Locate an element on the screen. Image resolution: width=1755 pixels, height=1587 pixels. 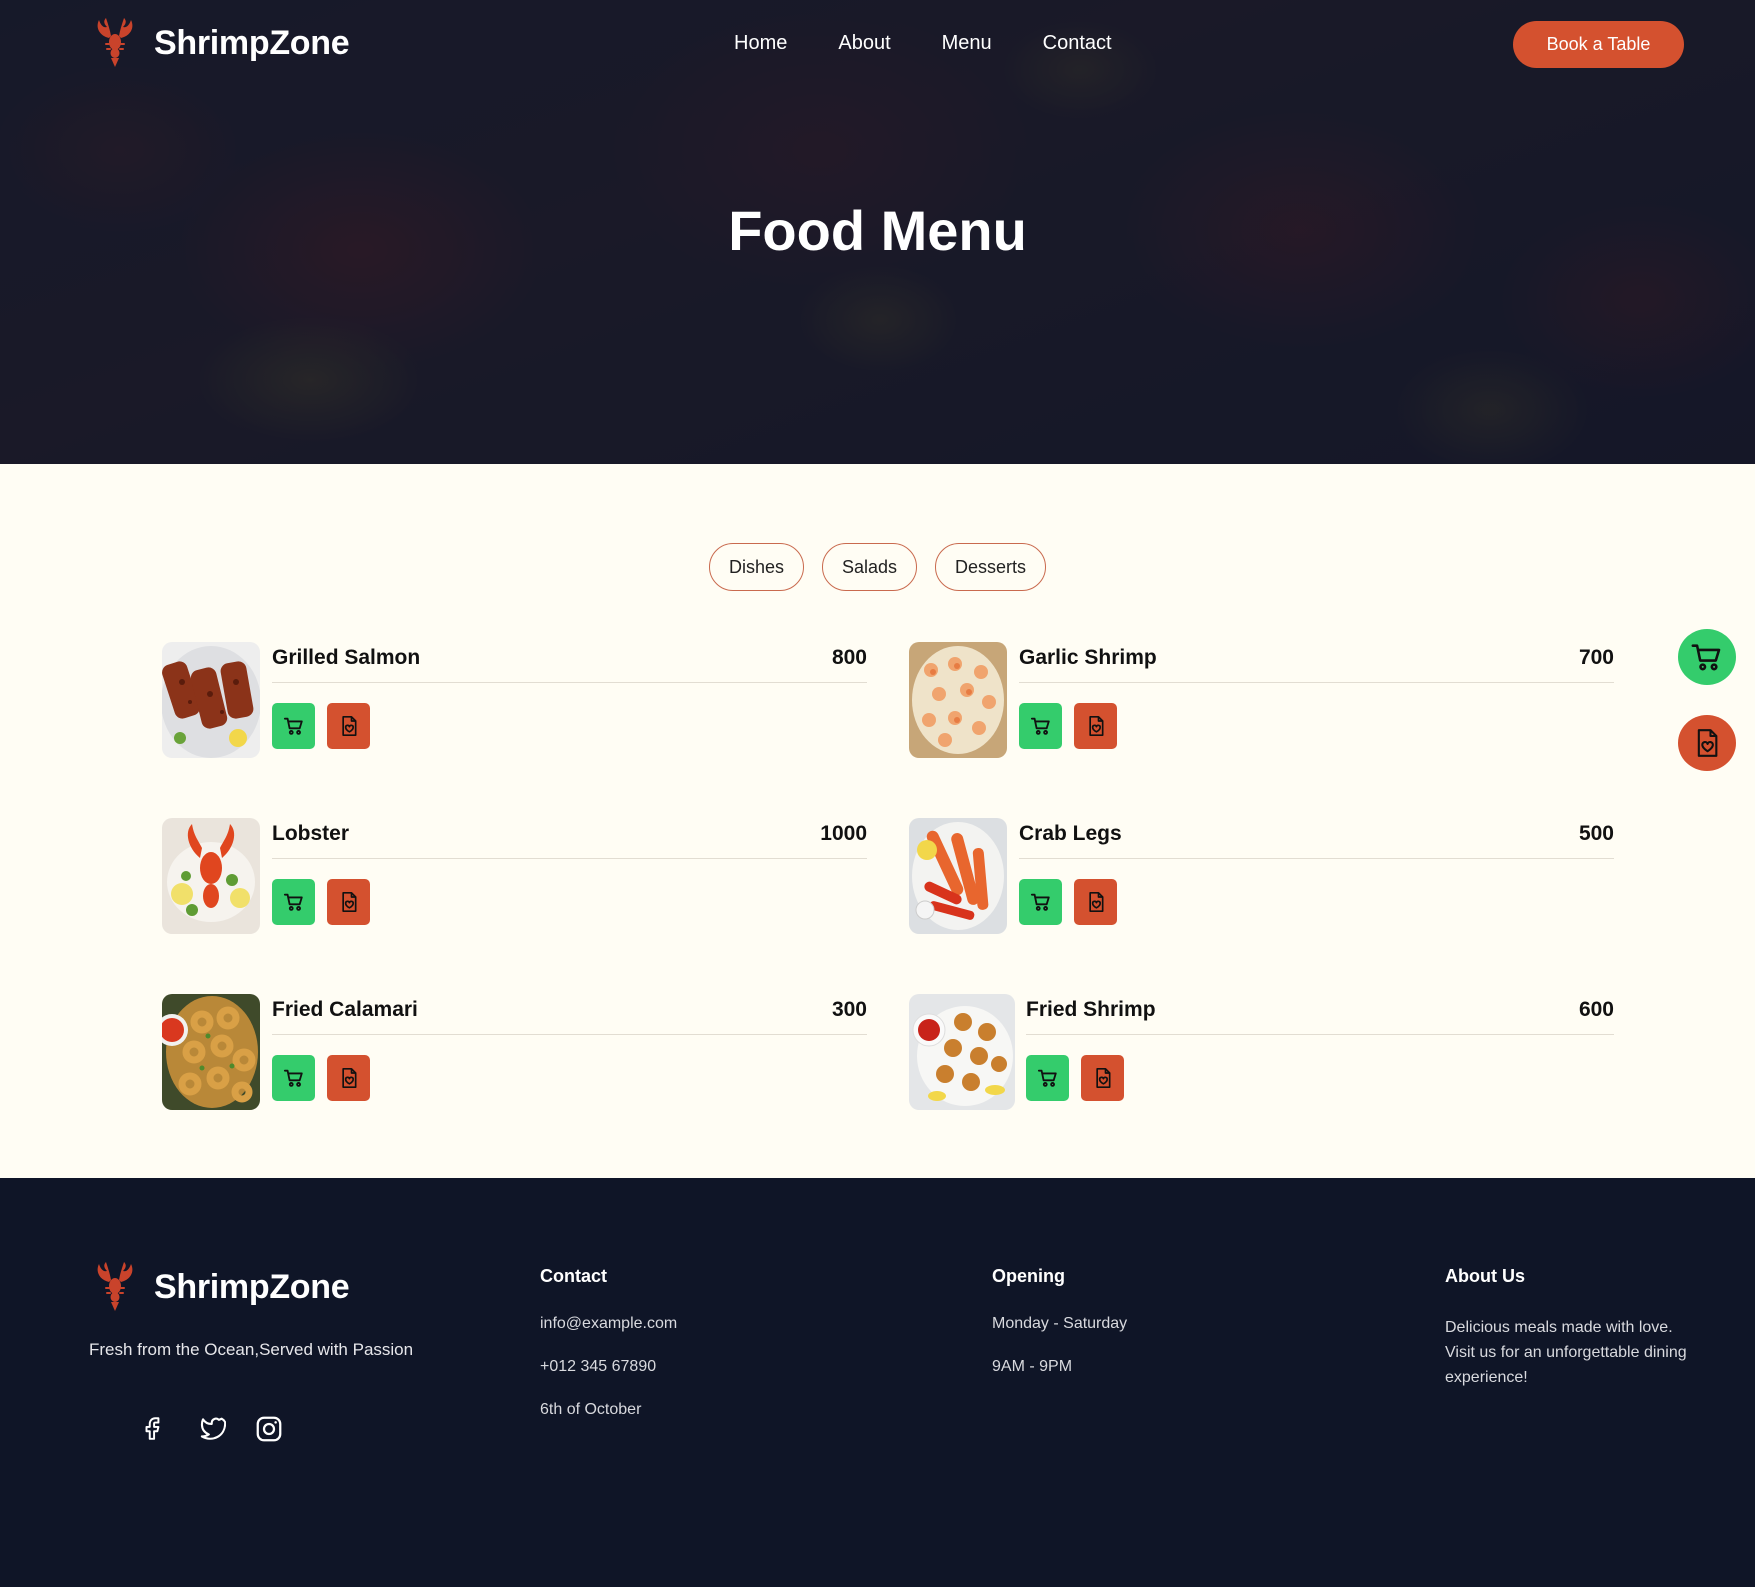
instagram-icon is located at coordinates (269, 1431).